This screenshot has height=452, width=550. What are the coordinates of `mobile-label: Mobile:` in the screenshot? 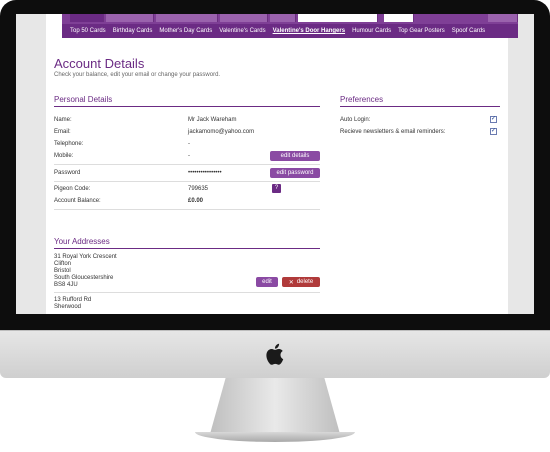 It's located at (64, 156).